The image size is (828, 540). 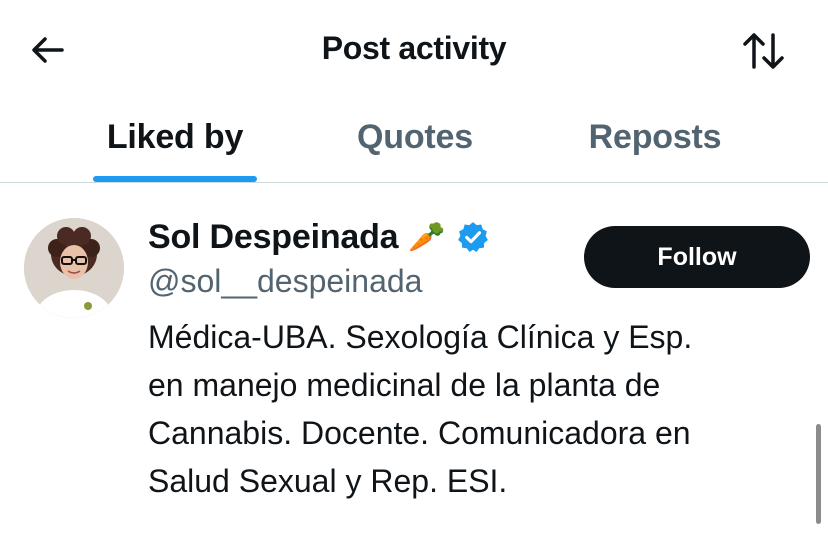 I want to click on page-title: Post activity, so click(x=414, y=48).